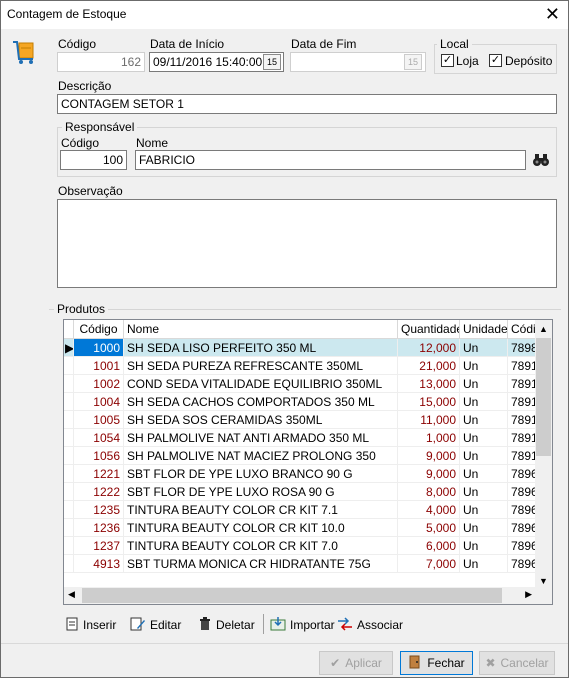 This screenshot has width=569, height=678. What do you see at coordinates (166, 625) in the screenshot?
I see `editar-label: Editar` at bounding box center [166, 625].